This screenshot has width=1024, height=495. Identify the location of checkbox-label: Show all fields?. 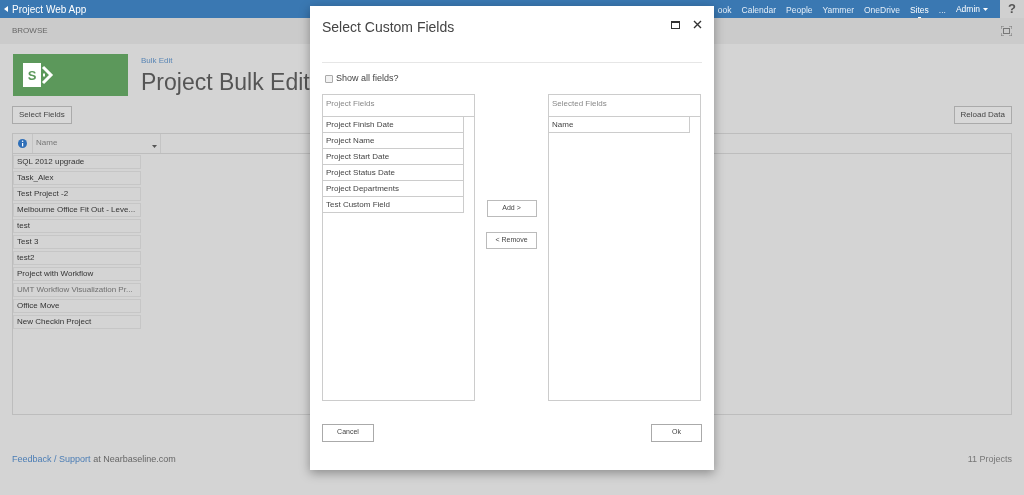
(367, 79).